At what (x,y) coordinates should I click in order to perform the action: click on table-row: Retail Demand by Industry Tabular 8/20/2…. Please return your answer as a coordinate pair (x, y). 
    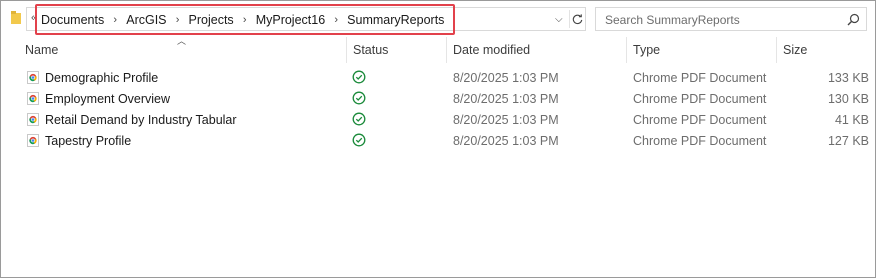
    Looking at the image, I should click on (438, 120).